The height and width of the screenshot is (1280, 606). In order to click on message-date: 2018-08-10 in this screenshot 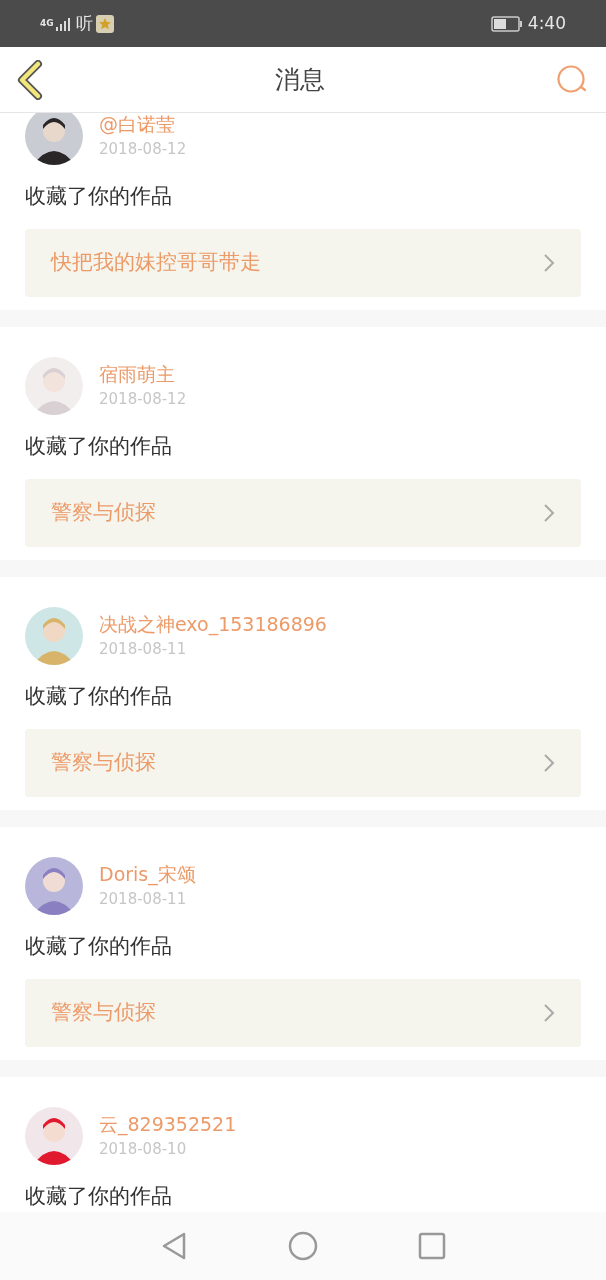, I will do `click(143, 1149)`.